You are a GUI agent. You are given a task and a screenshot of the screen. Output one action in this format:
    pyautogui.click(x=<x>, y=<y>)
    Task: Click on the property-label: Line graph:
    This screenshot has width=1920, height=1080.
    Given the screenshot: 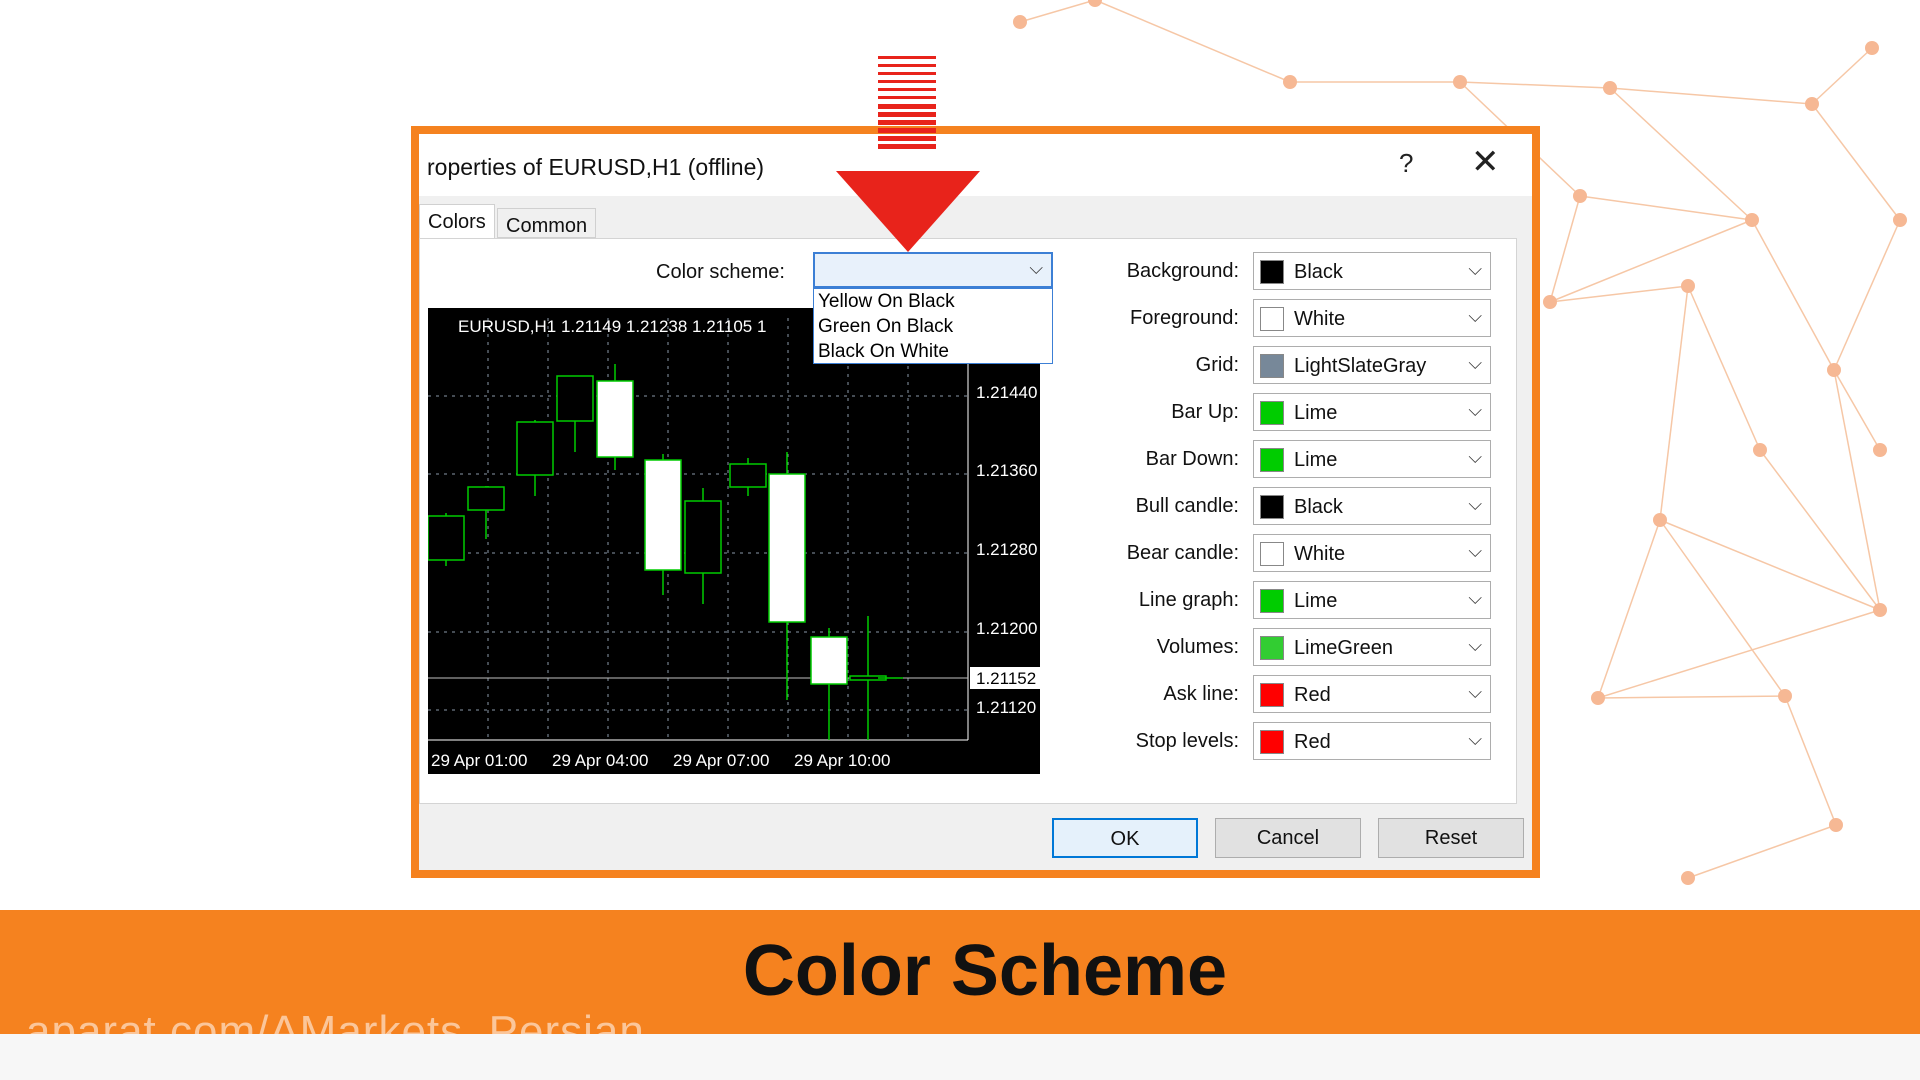 What is the action you would take?
    pyautogui.click(x=1188, y=600)
    